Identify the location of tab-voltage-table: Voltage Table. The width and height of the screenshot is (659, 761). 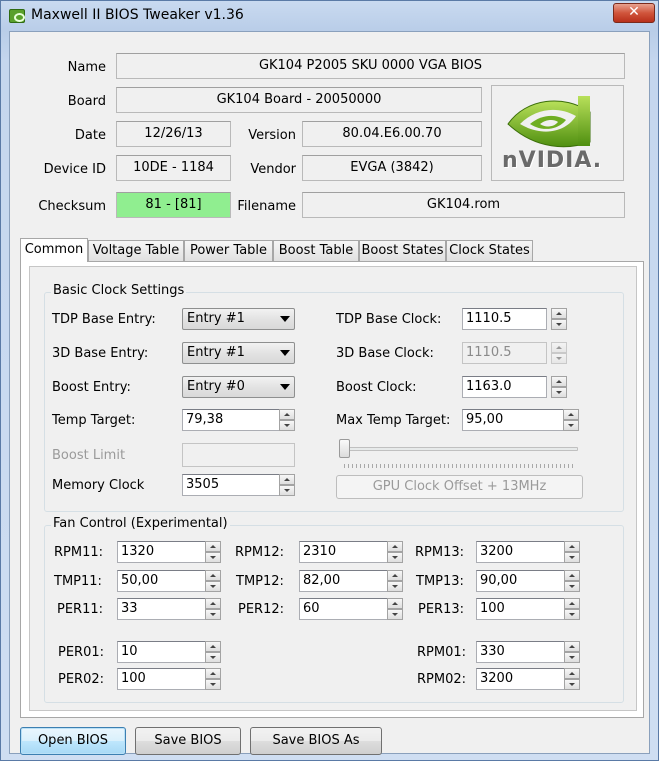
(136, 250).